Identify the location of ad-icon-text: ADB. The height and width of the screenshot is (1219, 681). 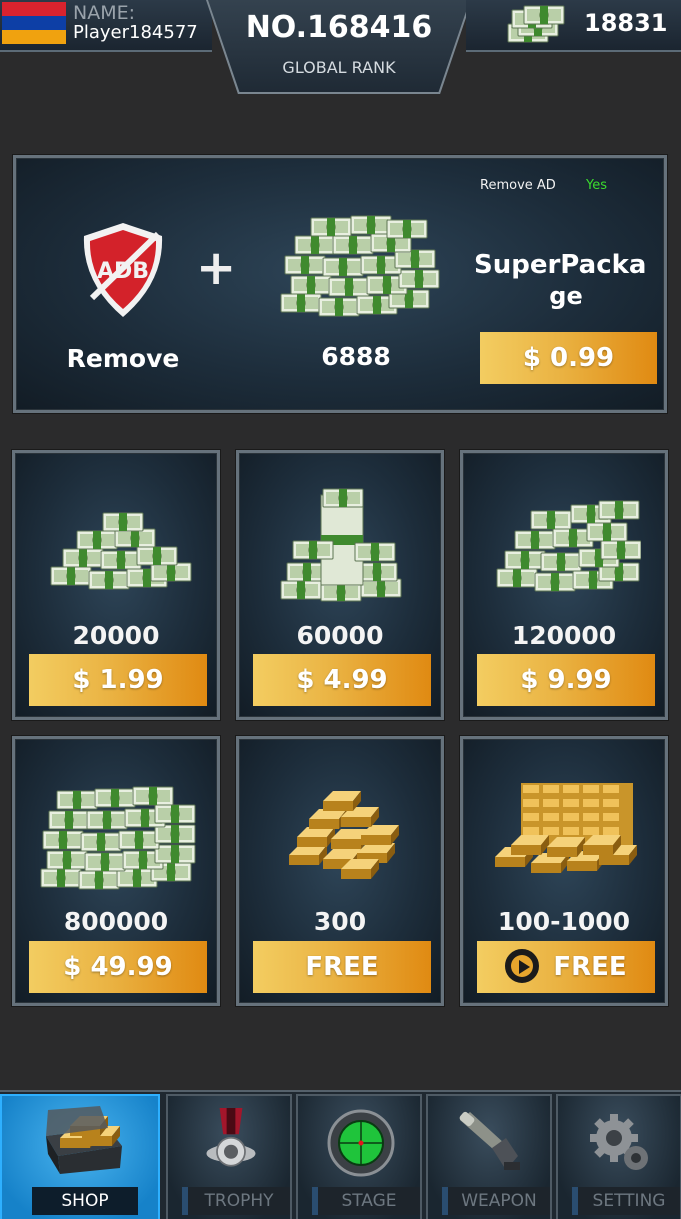
(123, 271).